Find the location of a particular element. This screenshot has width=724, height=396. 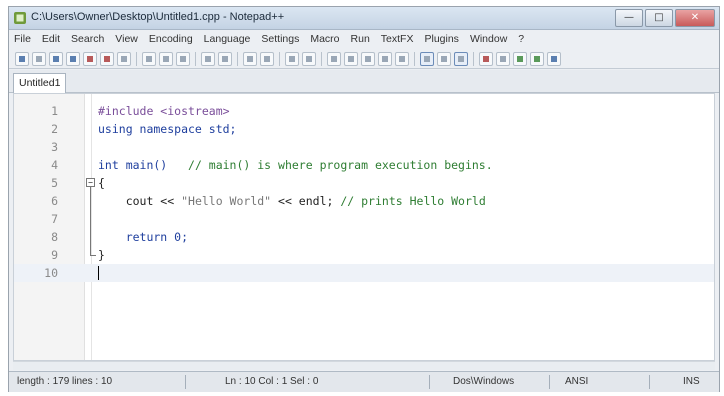

code-line: 10 is located at coordinates (364, 273).